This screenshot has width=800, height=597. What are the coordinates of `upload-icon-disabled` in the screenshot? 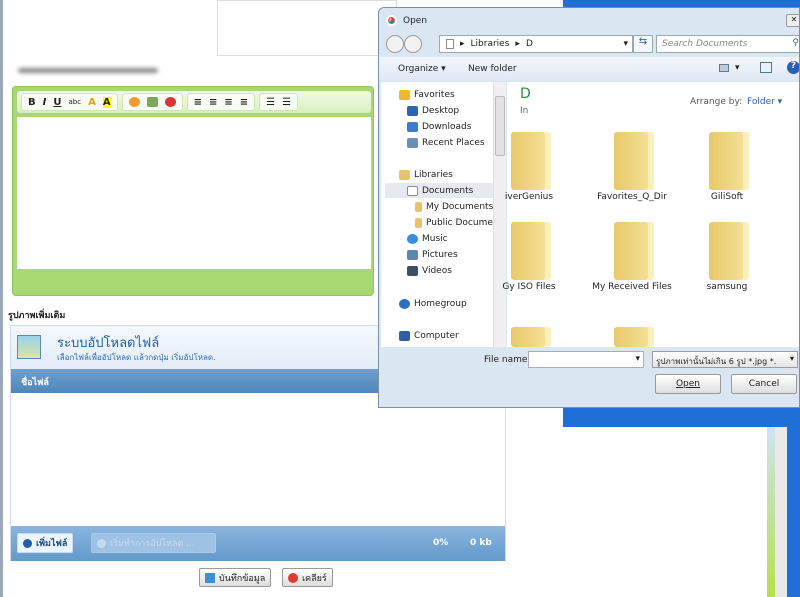 It's located at (101, 543).